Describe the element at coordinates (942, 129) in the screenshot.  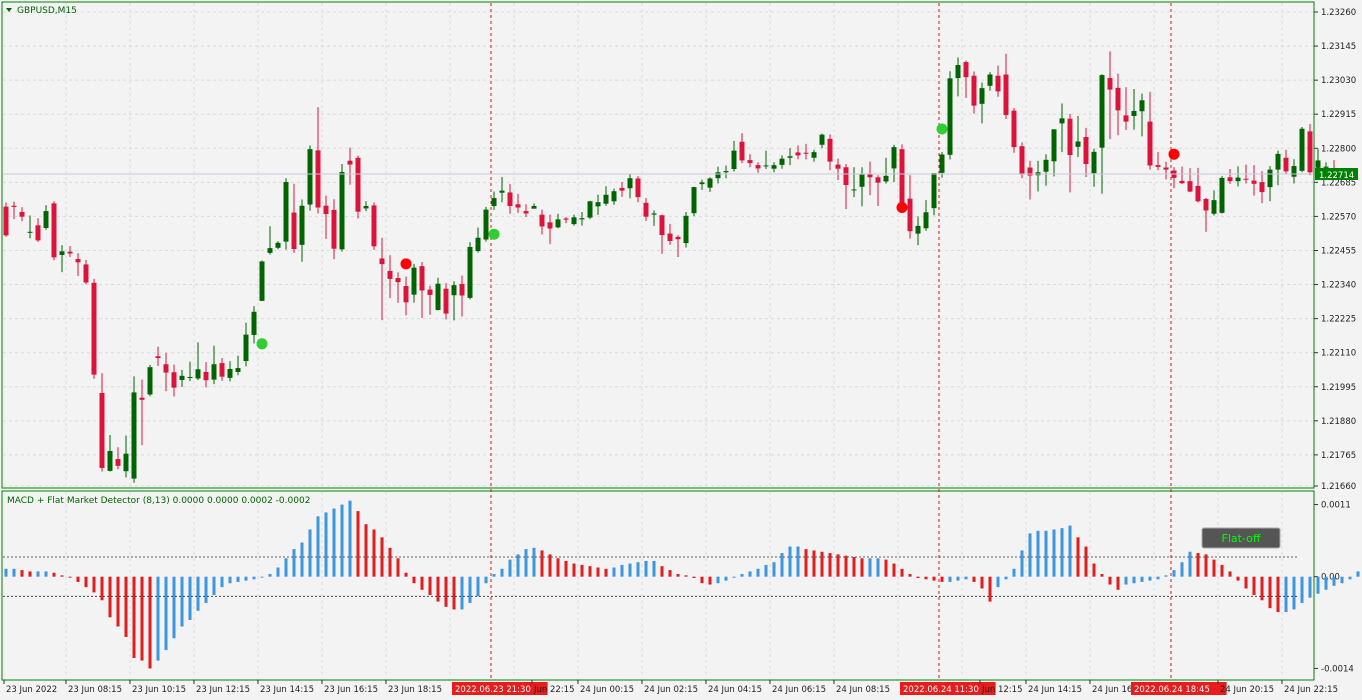
I see `buy-signal-dot` at that location.